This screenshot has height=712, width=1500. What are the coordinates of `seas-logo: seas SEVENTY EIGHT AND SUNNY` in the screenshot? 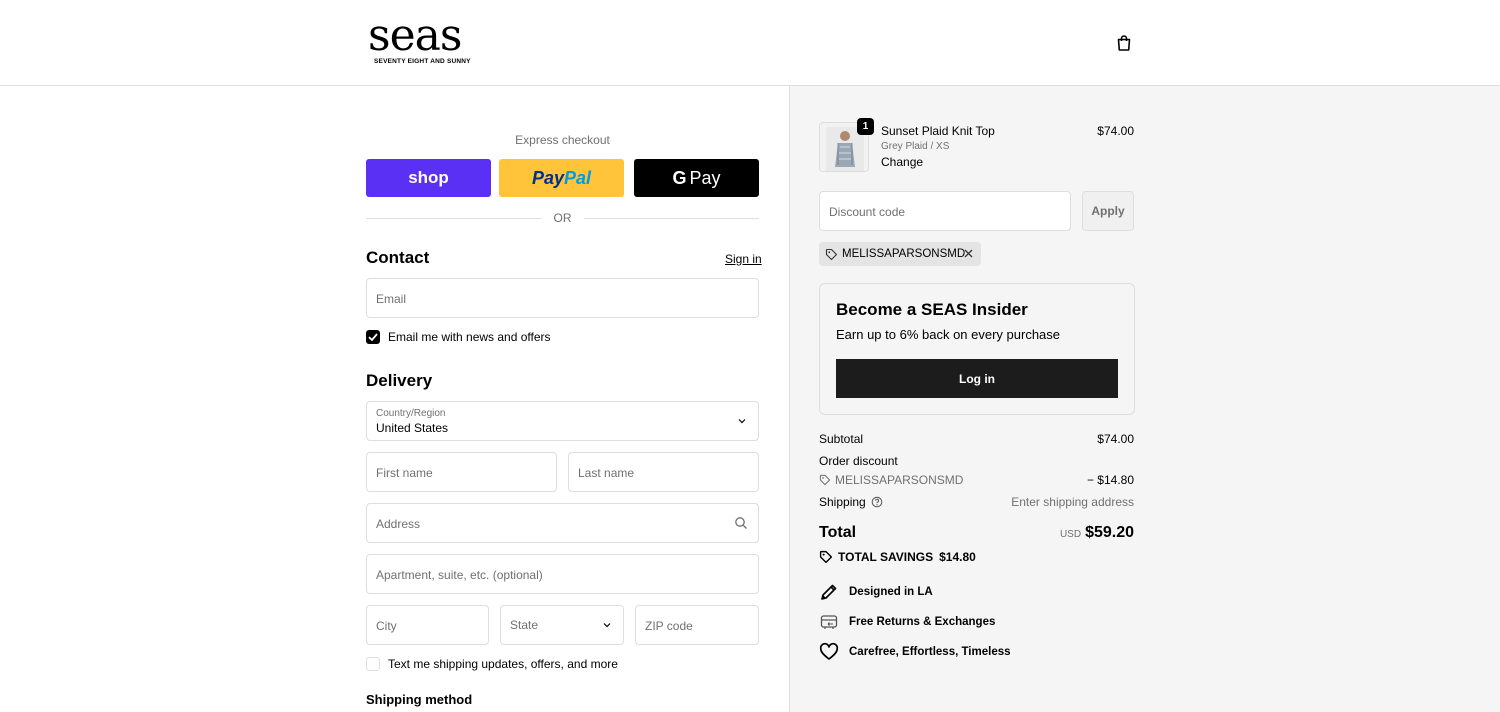 It's located at (428, 39).